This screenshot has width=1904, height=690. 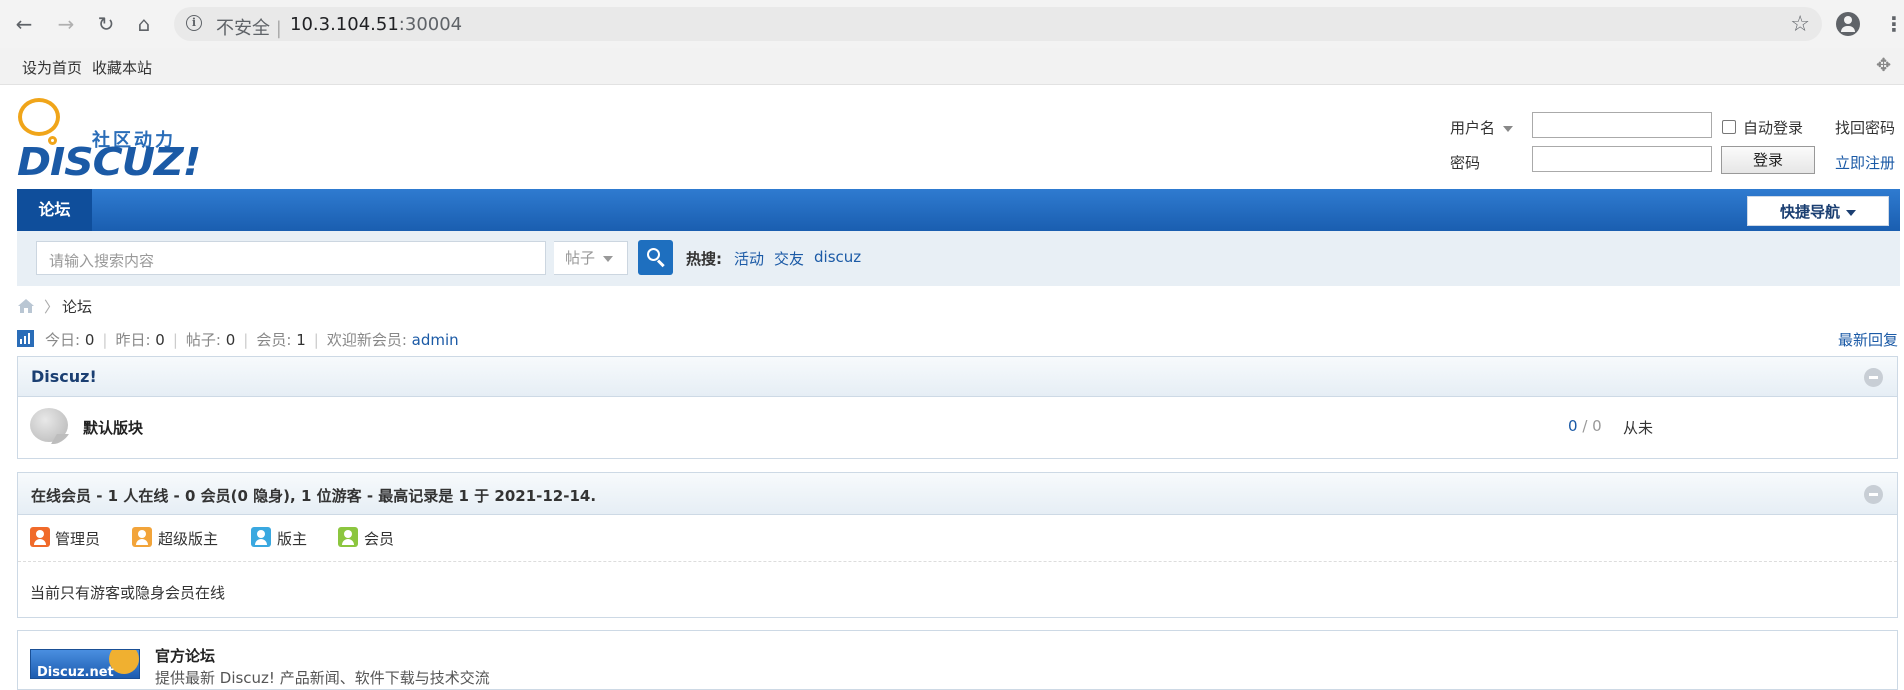 I want to click on auto-login-checkbox, so click(x=1729, y=127).